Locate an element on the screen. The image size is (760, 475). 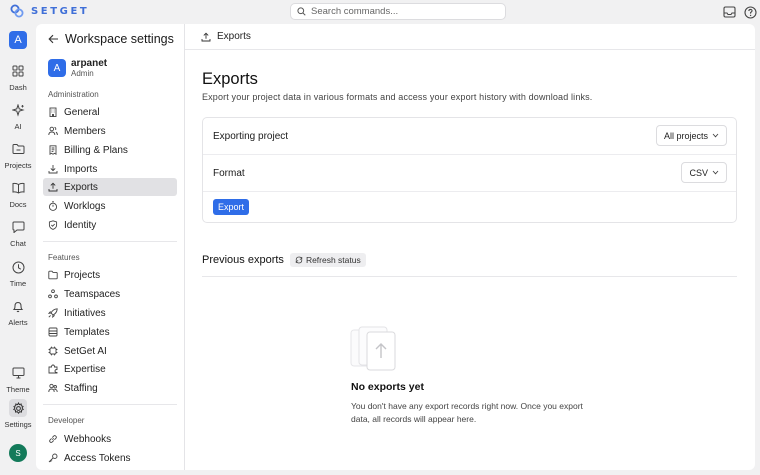
sidebar-item-label: Worklogs is located at coordinates (85, 206).